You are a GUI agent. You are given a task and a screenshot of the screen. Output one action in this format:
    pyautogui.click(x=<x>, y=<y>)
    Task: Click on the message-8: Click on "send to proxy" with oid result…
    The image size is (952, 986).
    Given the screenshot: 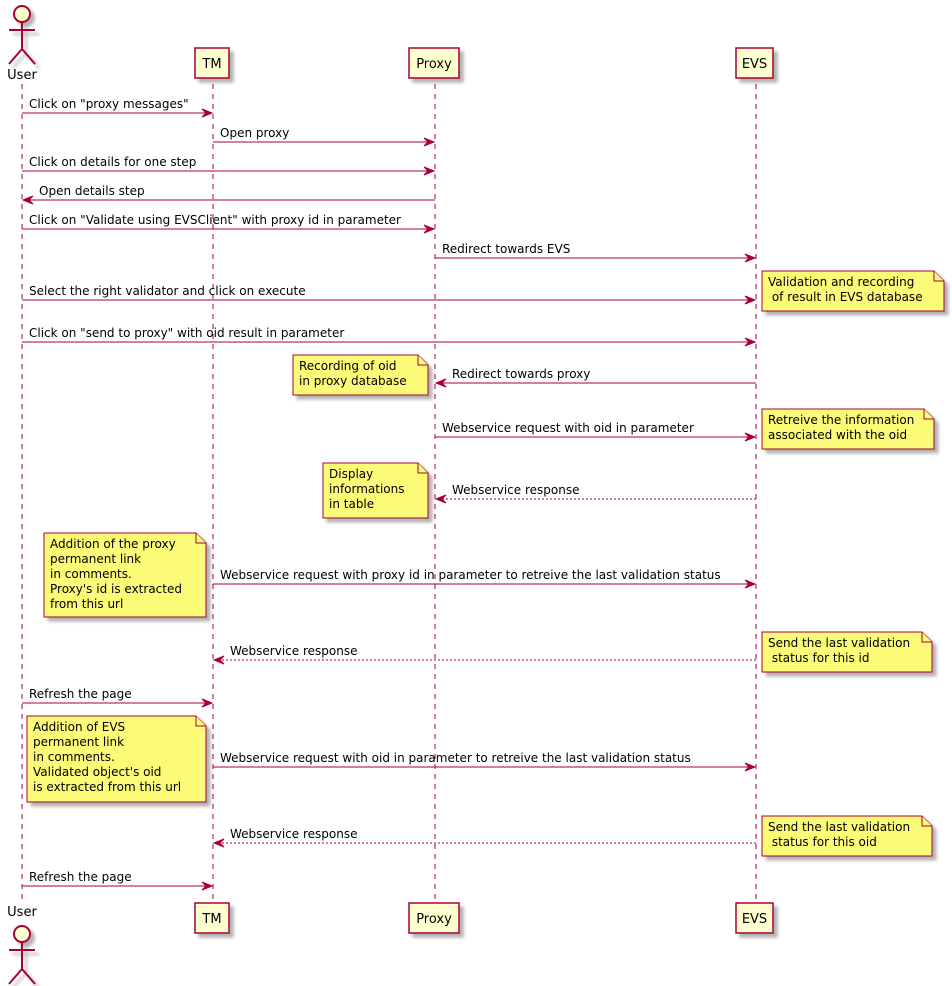 What is the action you would take?
    pyautogui.click(x=389, y=336)
    